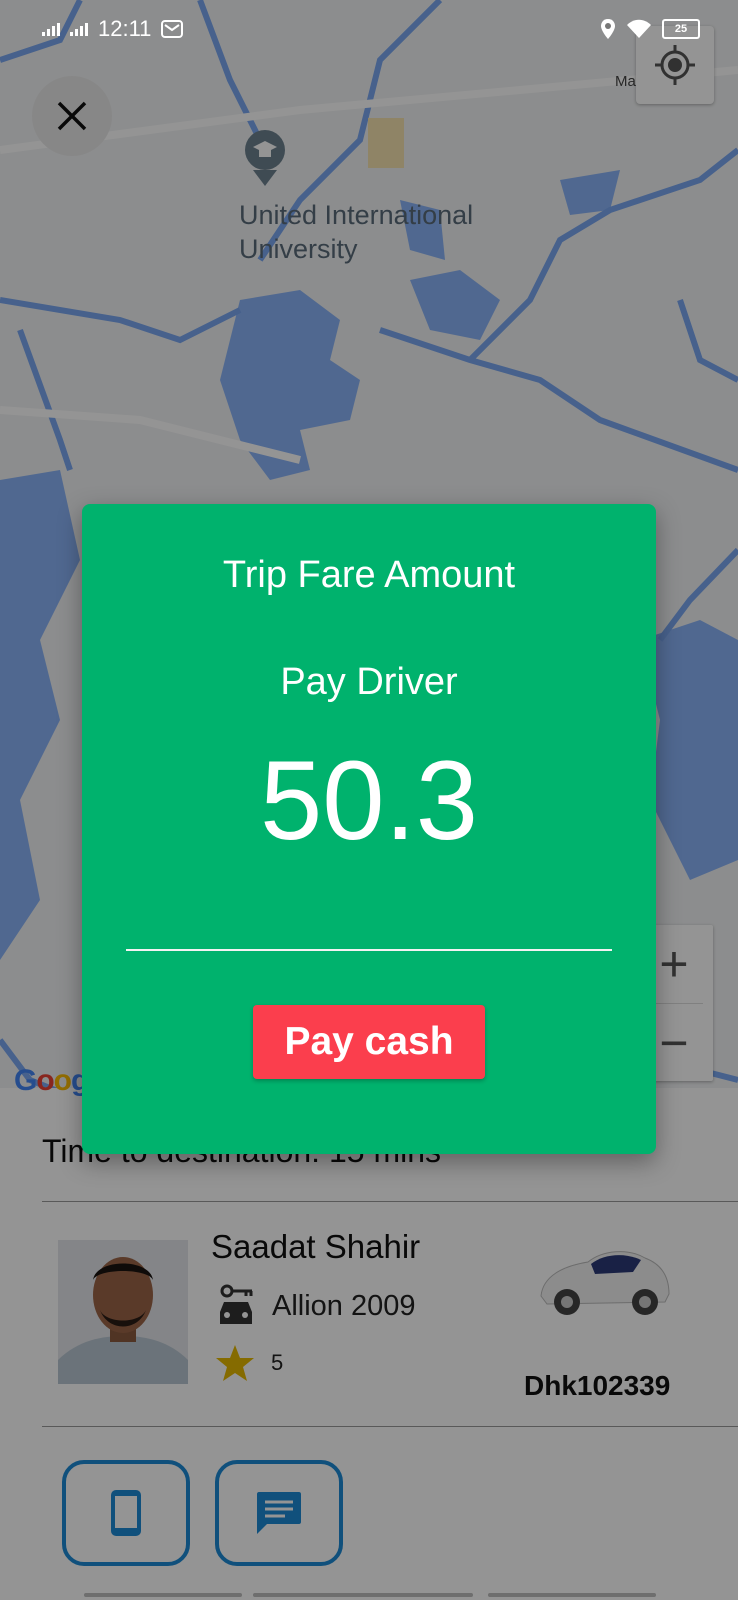  Describe the element at coordinates (681, 29) in the screenshot. I see `battery-icon: 25` at that location.